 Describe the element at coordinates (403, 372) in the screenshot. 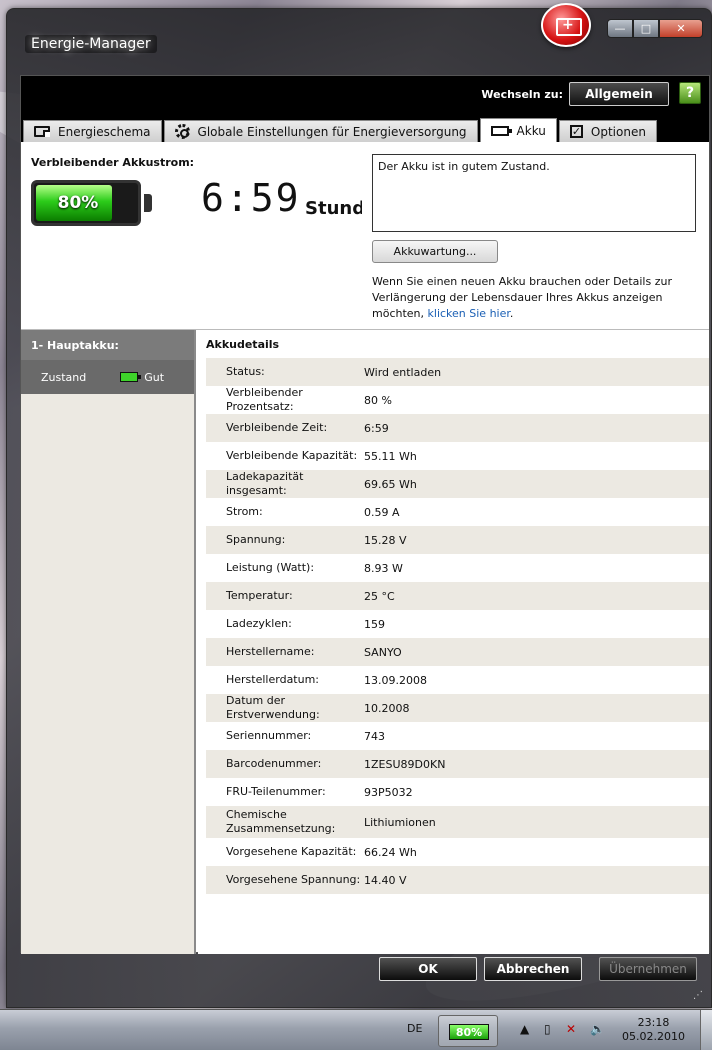

I see `detail-value: Wird entladen` at that location.